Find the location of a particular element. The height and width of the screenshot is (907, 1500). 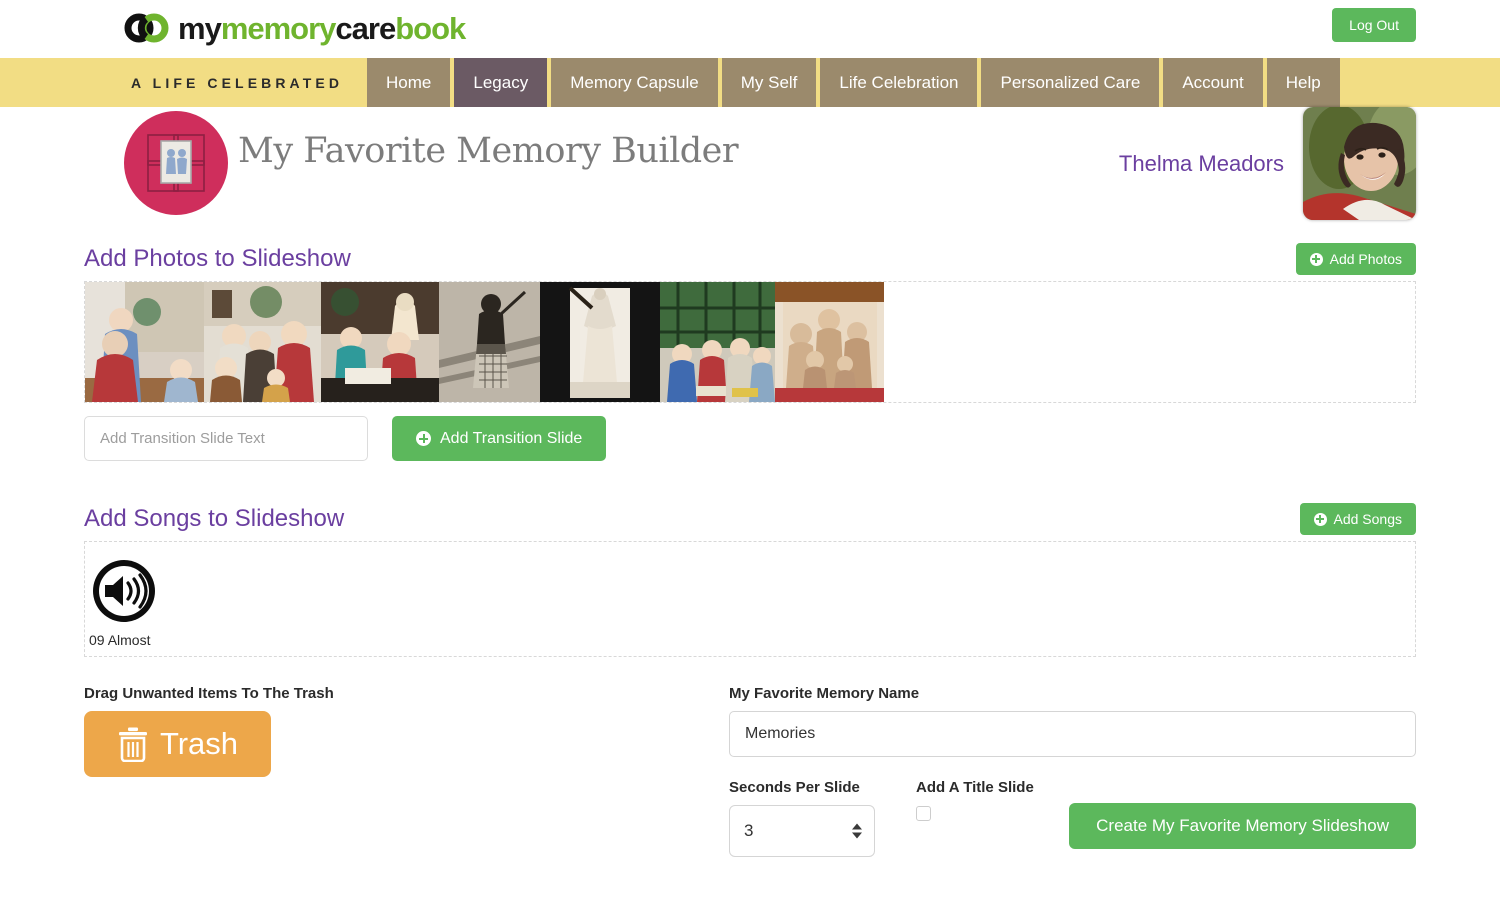

user-block: Thelma Meadors is located at coordinates (1267, 163).